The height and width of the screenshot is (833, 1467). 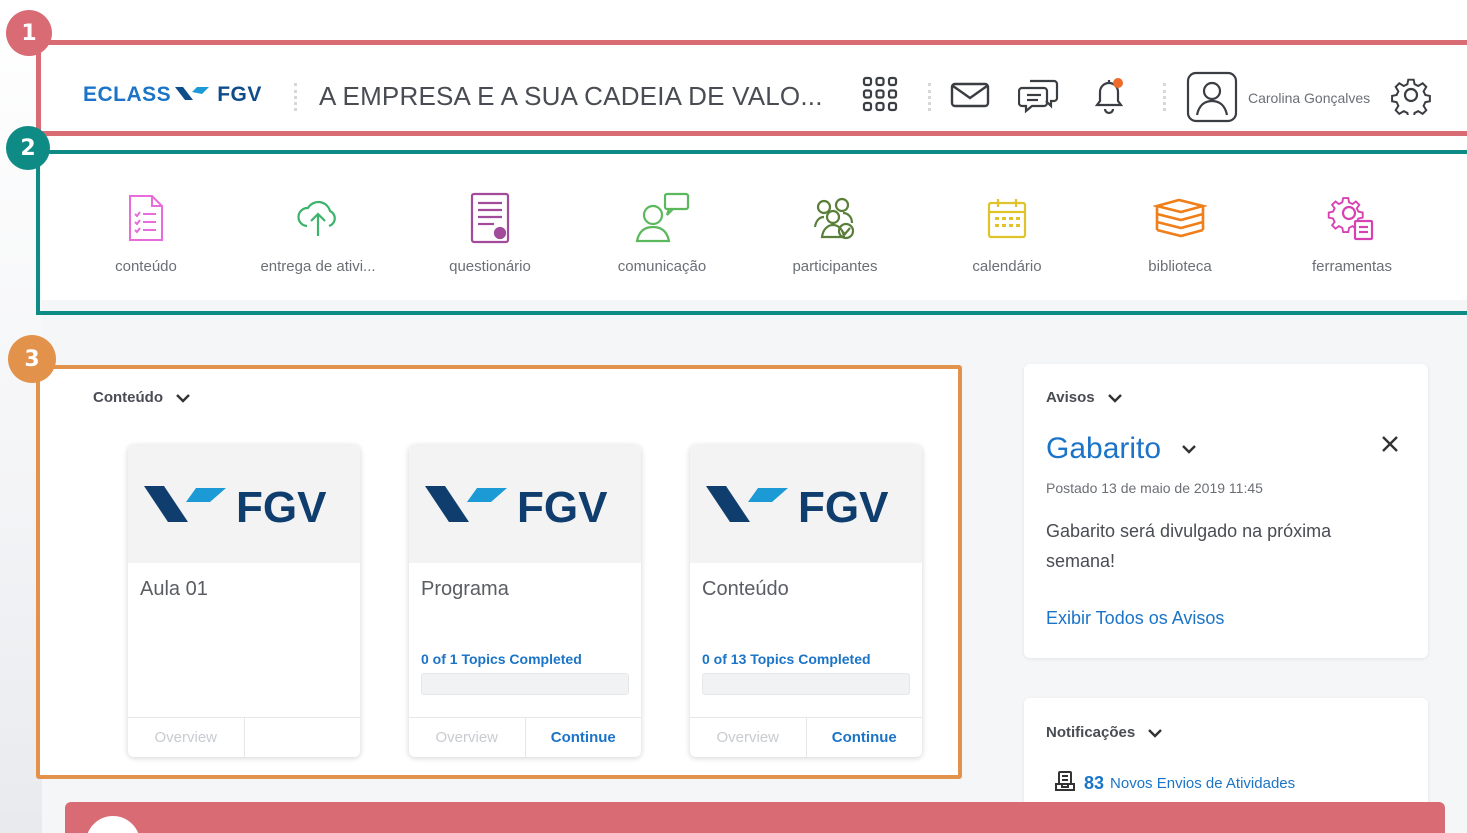 What do you see at coordinates (490, 266) in the screenshot?
I see `nav-label: questionário` at bounding box center [490, 266].